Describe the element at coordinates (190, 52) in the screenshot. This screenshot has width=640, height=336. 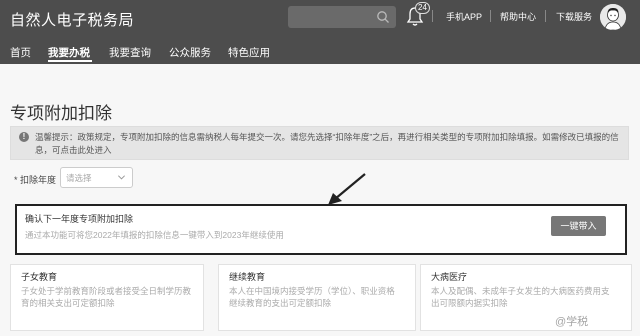
I see `nav-public-services: 公众服务` at that location.